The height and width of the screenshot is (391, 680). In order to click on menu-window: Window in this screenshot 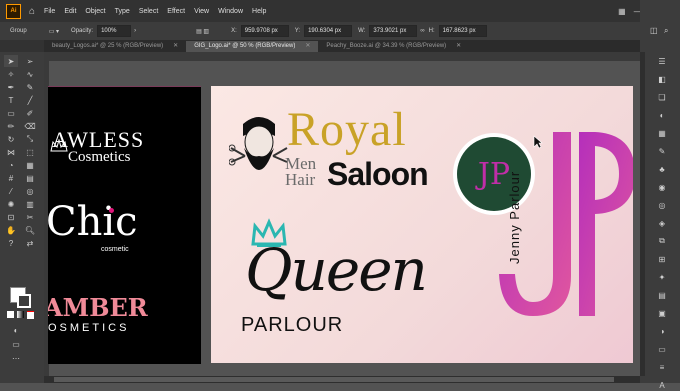, I will do `click(230, 11)`.